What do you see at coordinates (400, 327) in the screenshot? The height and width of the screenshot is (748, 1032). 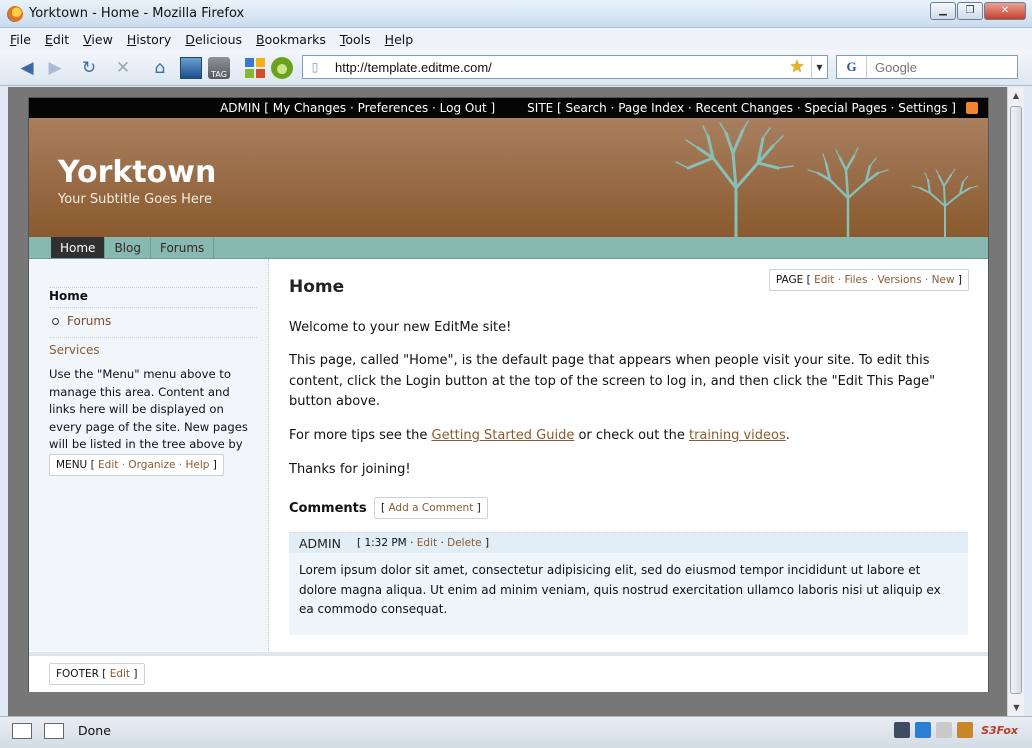 I see `welcome-text: Welcome to your new EditMe site!` at bounding box center [400, 327].